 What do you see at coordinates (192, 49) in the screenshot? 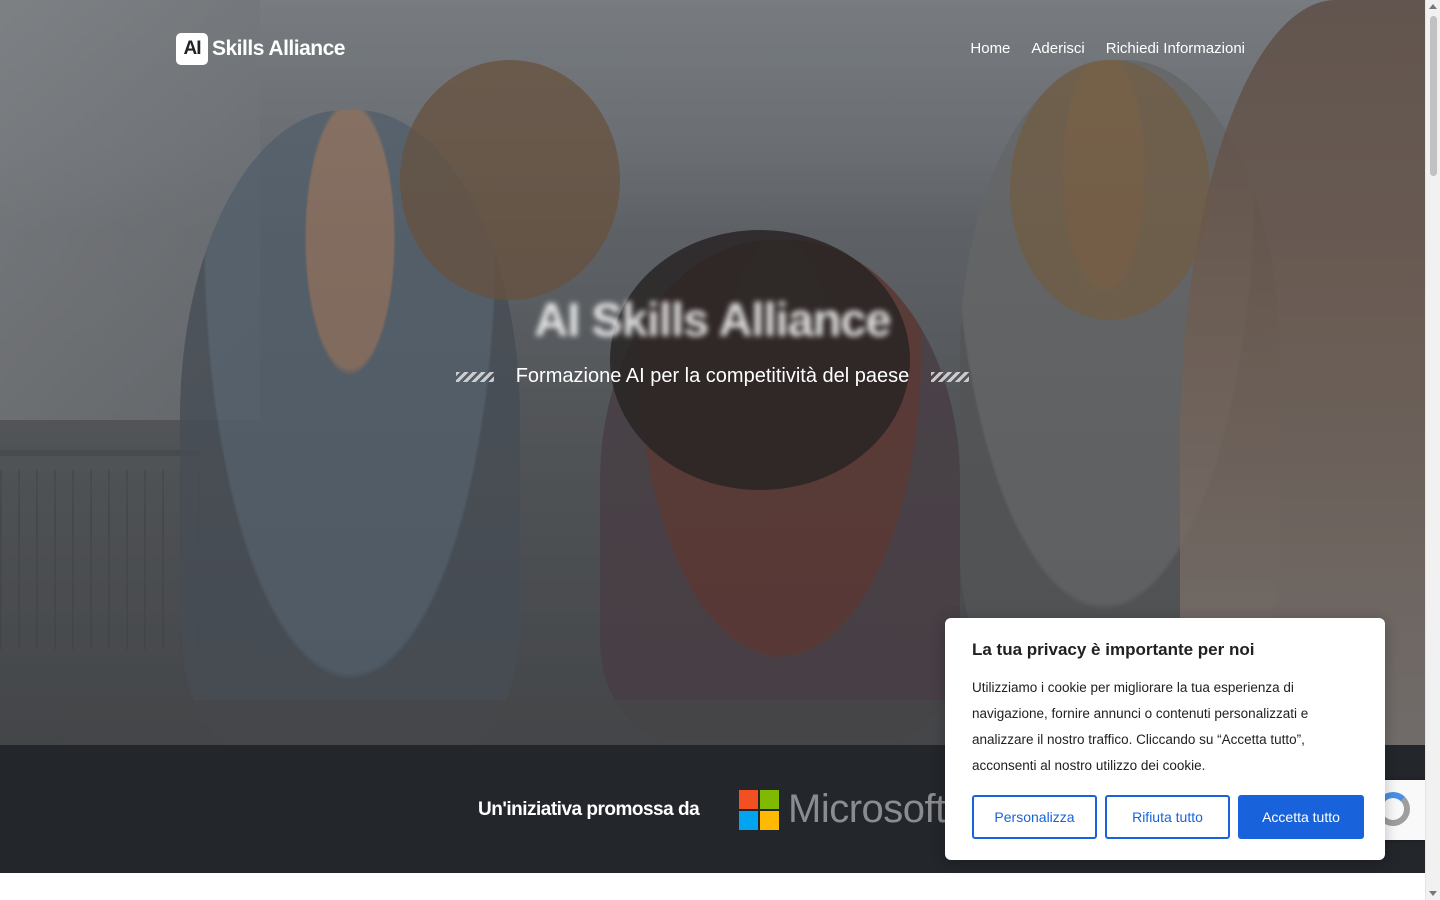
I see `logo-badge: AI` at bounding box center [192, 49].